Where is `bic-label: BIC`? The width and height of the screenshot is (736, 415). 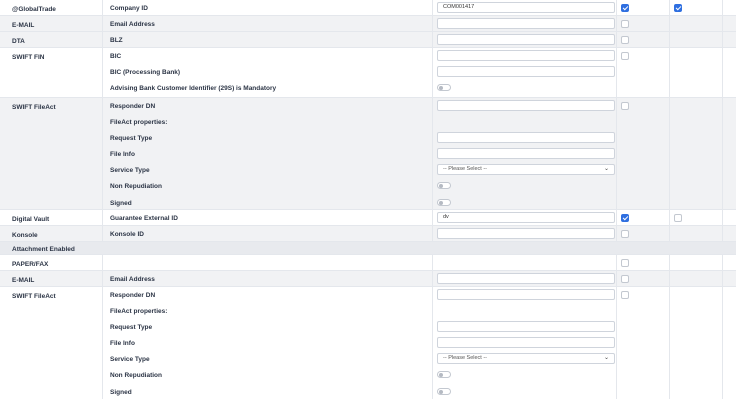 bic-label: BIC is located at coordinates (116, 56).